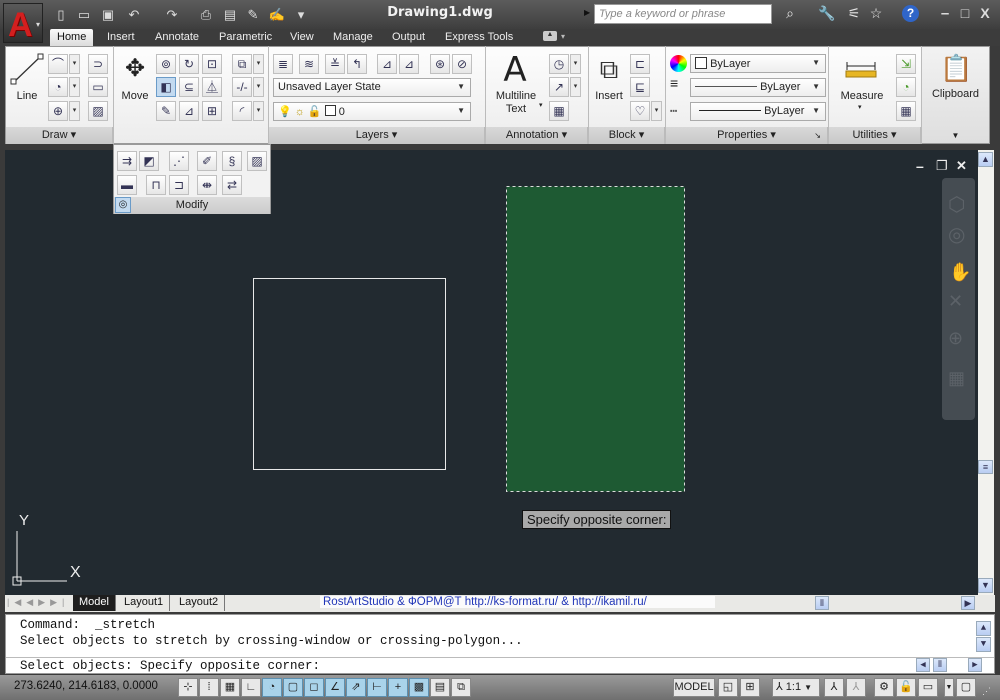 The width and height of the screenshot is (1000, 700). I want to click on annotation-scale-dropdown: ⅄ 1:1 ▼, so click(796, 687).